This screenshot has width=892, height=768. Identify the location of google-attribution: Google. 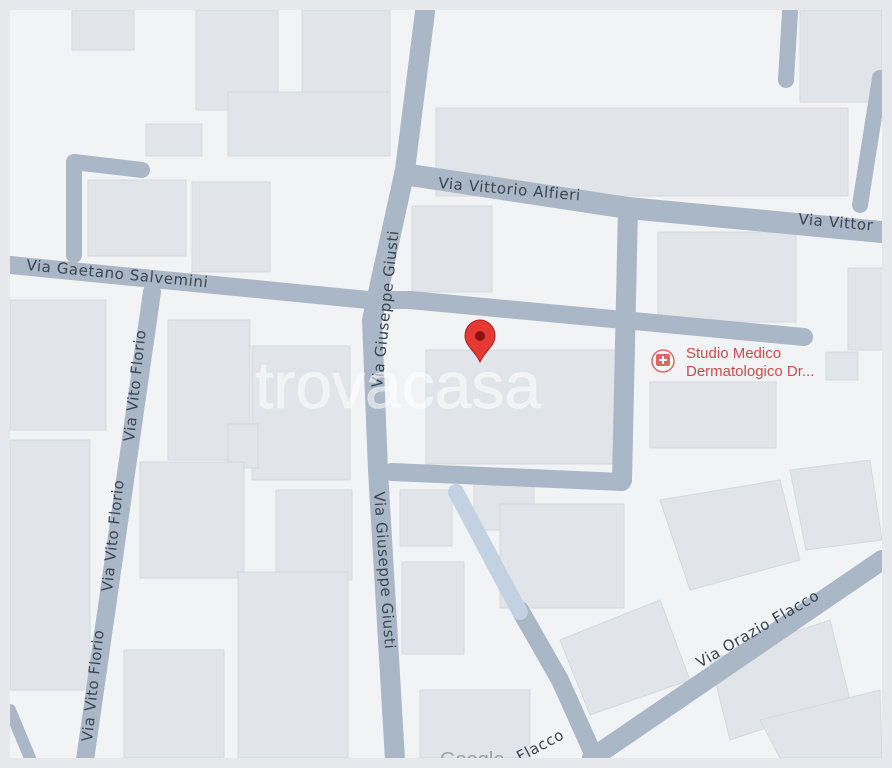
(472, 758).